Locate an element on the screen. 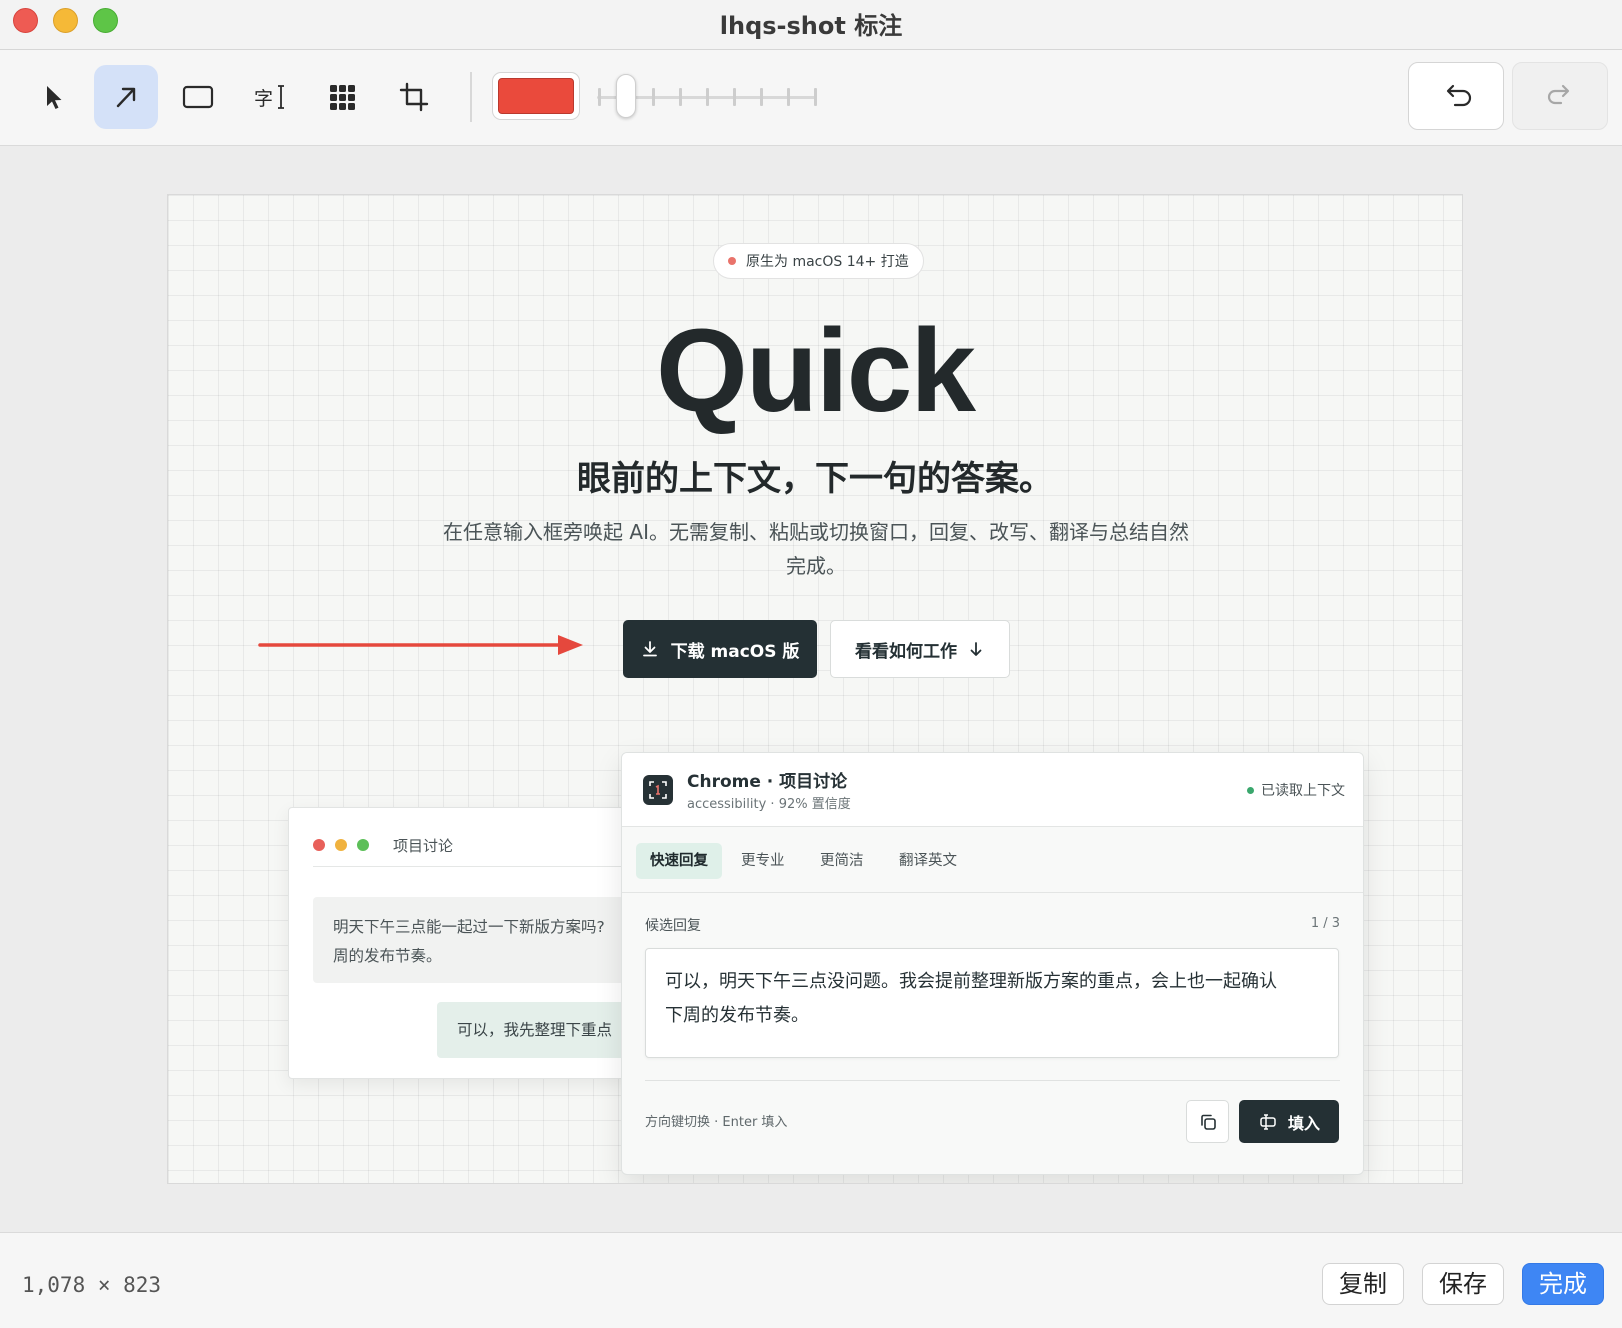 This screenshot has width=1622, height=1328. tab-quick-reply: 快速回复 is located at coordinates (679, 861).